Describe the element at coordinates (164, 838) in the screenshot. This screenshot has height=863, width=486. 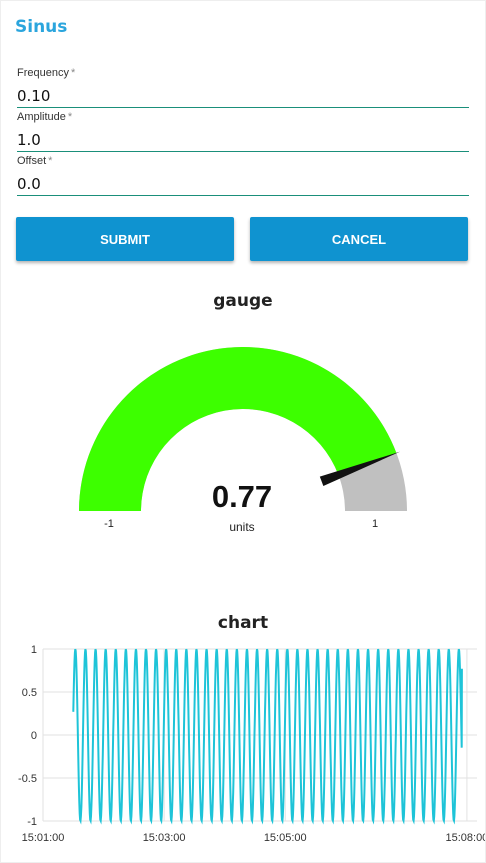
I see `chart-x-tick-label: 15:03:00` at that location.